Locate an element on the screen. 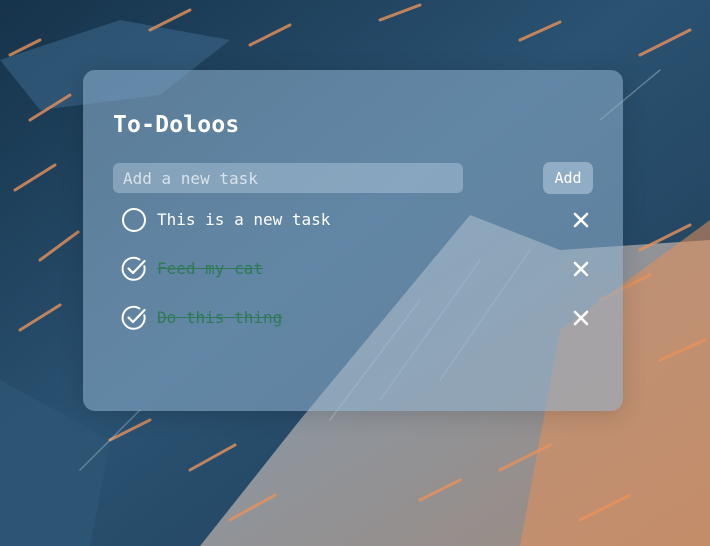  task-item: Feed my cat is located at coordinates (356, 281).